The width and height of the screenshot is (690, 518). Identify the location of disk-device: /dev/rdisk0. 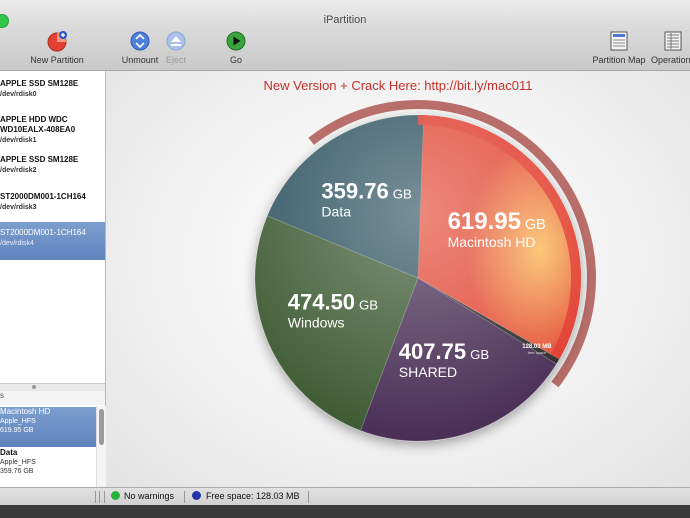
(18, 94).